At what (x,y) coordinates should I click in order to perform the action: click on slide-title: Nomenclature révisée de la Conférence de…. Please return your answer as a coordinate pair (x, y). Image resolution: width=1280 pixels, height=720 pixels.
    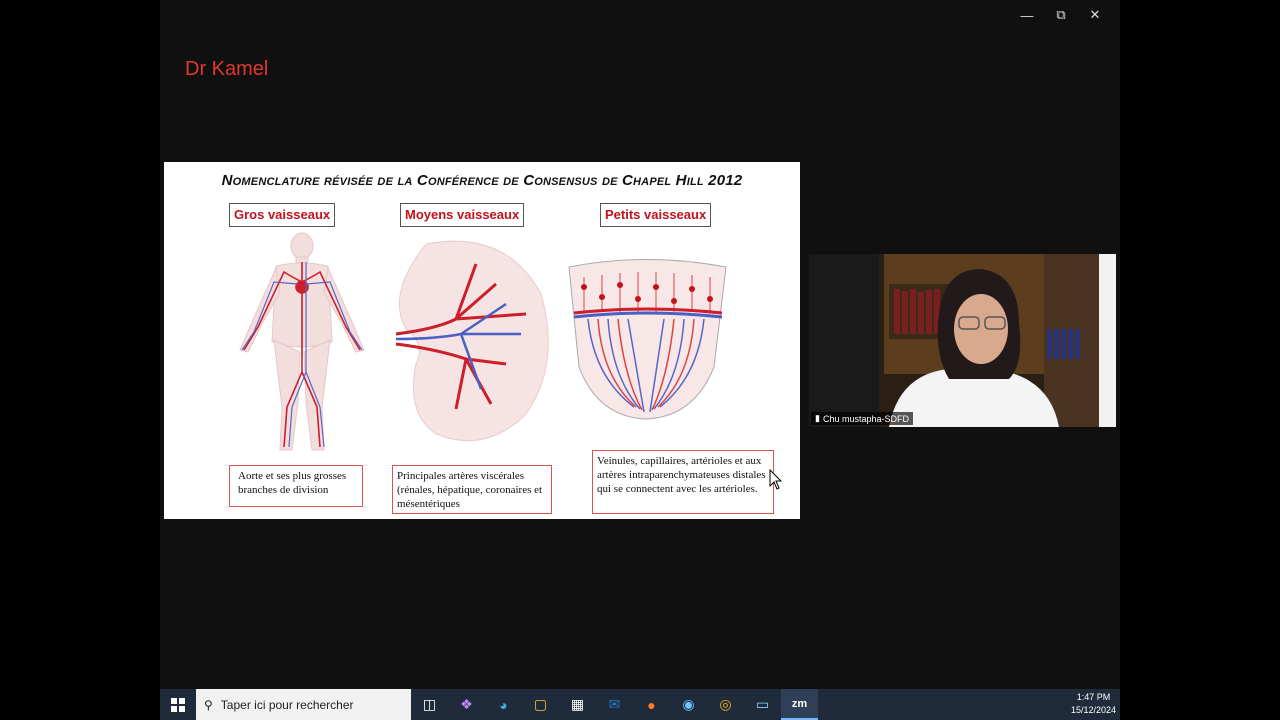
    Looking at the image, I should click on (482, 180).